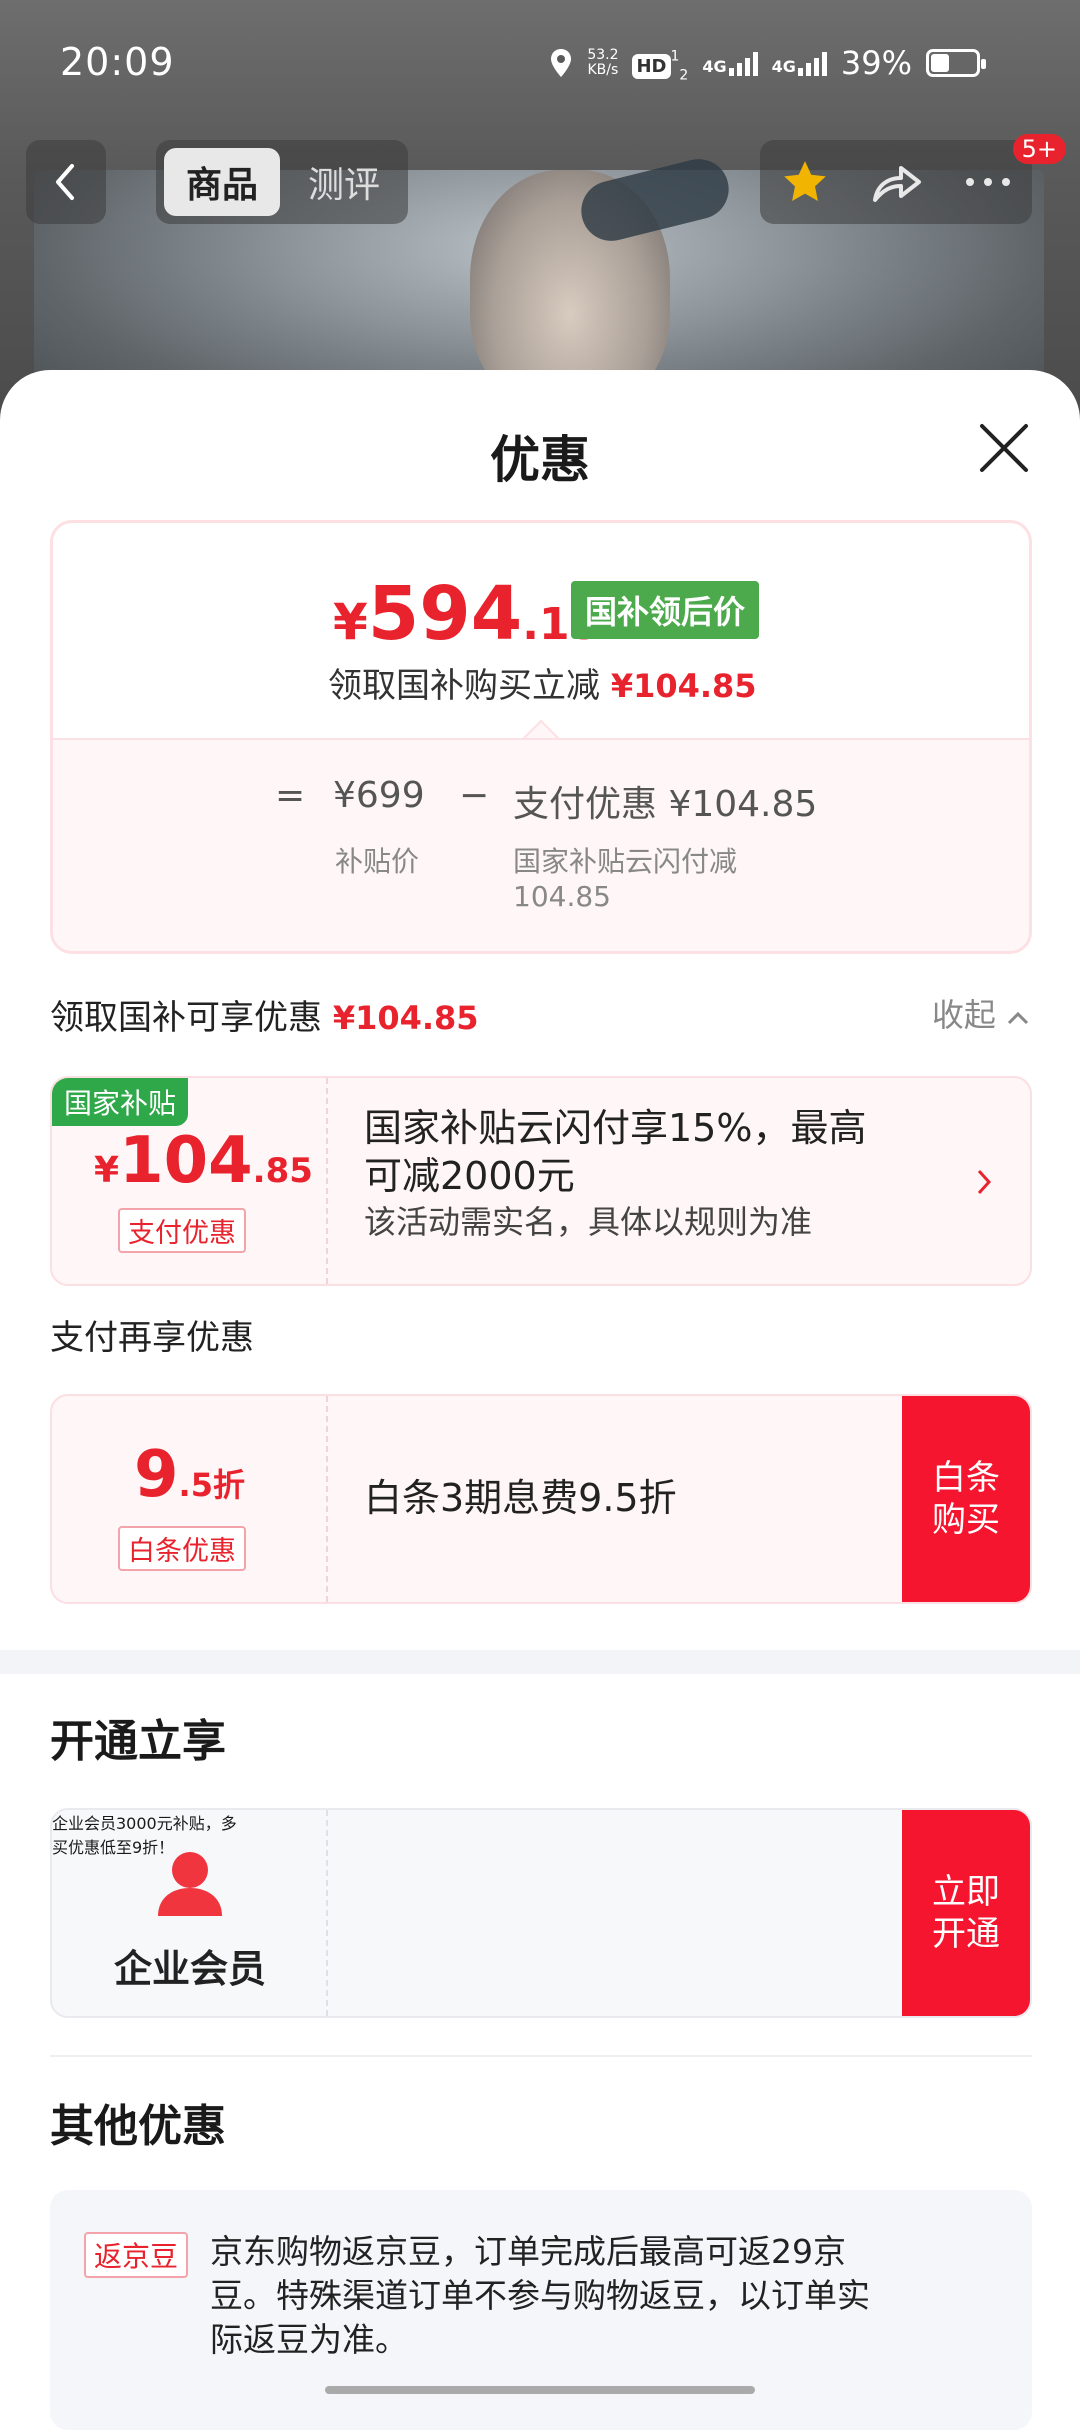 This screenshot has width=1080, height=2430. I want to click on status-time: 20:09, so click(117, 62).